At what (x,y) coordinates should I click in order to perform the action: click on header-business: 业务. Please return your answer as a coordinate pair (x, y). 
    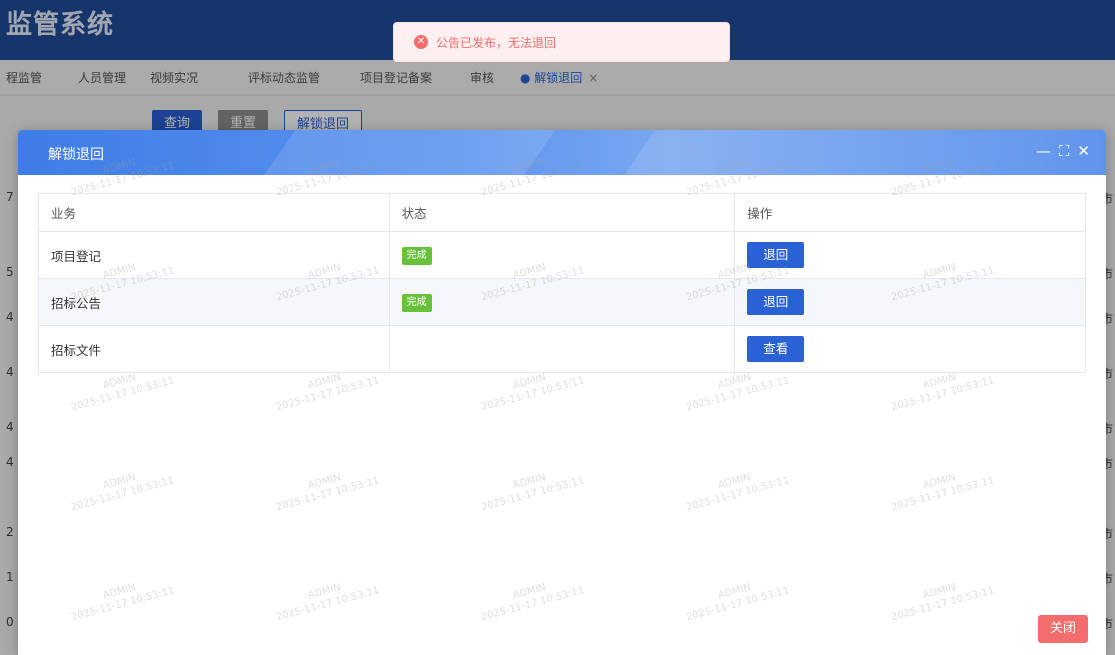
    Looking at the image, I should click on (214, 212).